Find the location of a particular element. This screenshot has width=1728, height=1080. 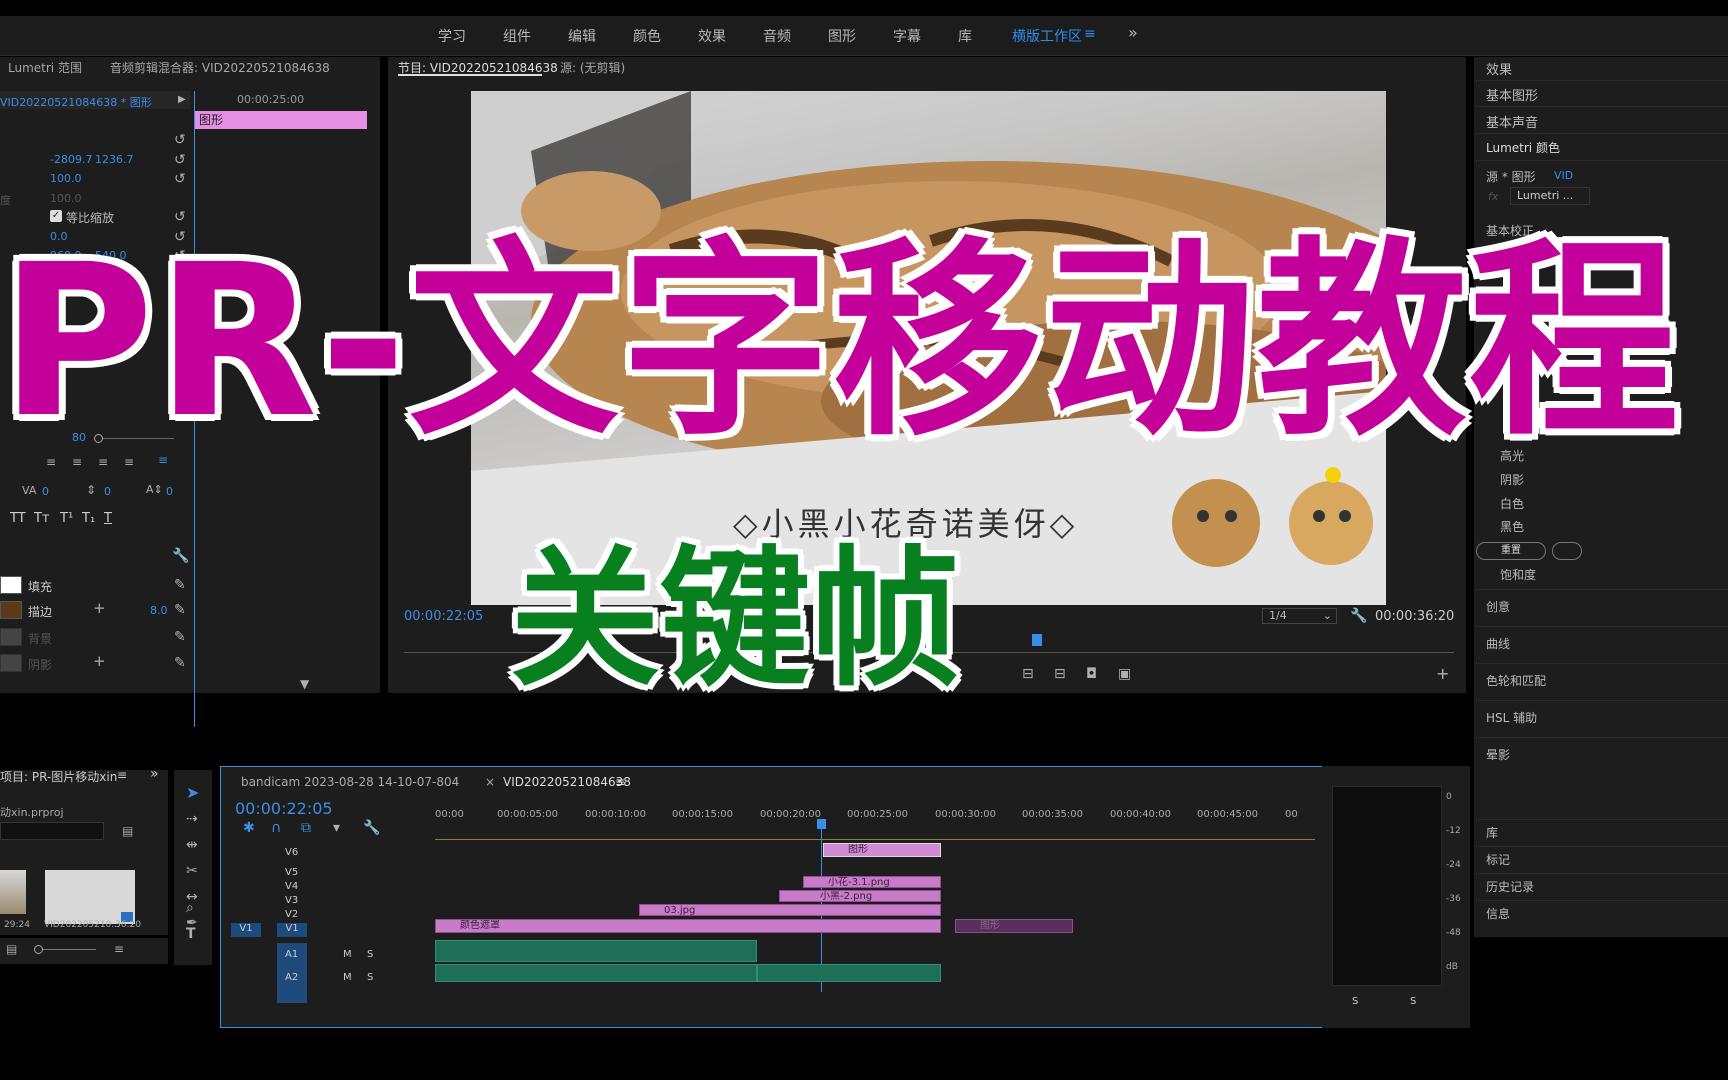

timeline-playhead-handle is located at coordinates (821, 824).